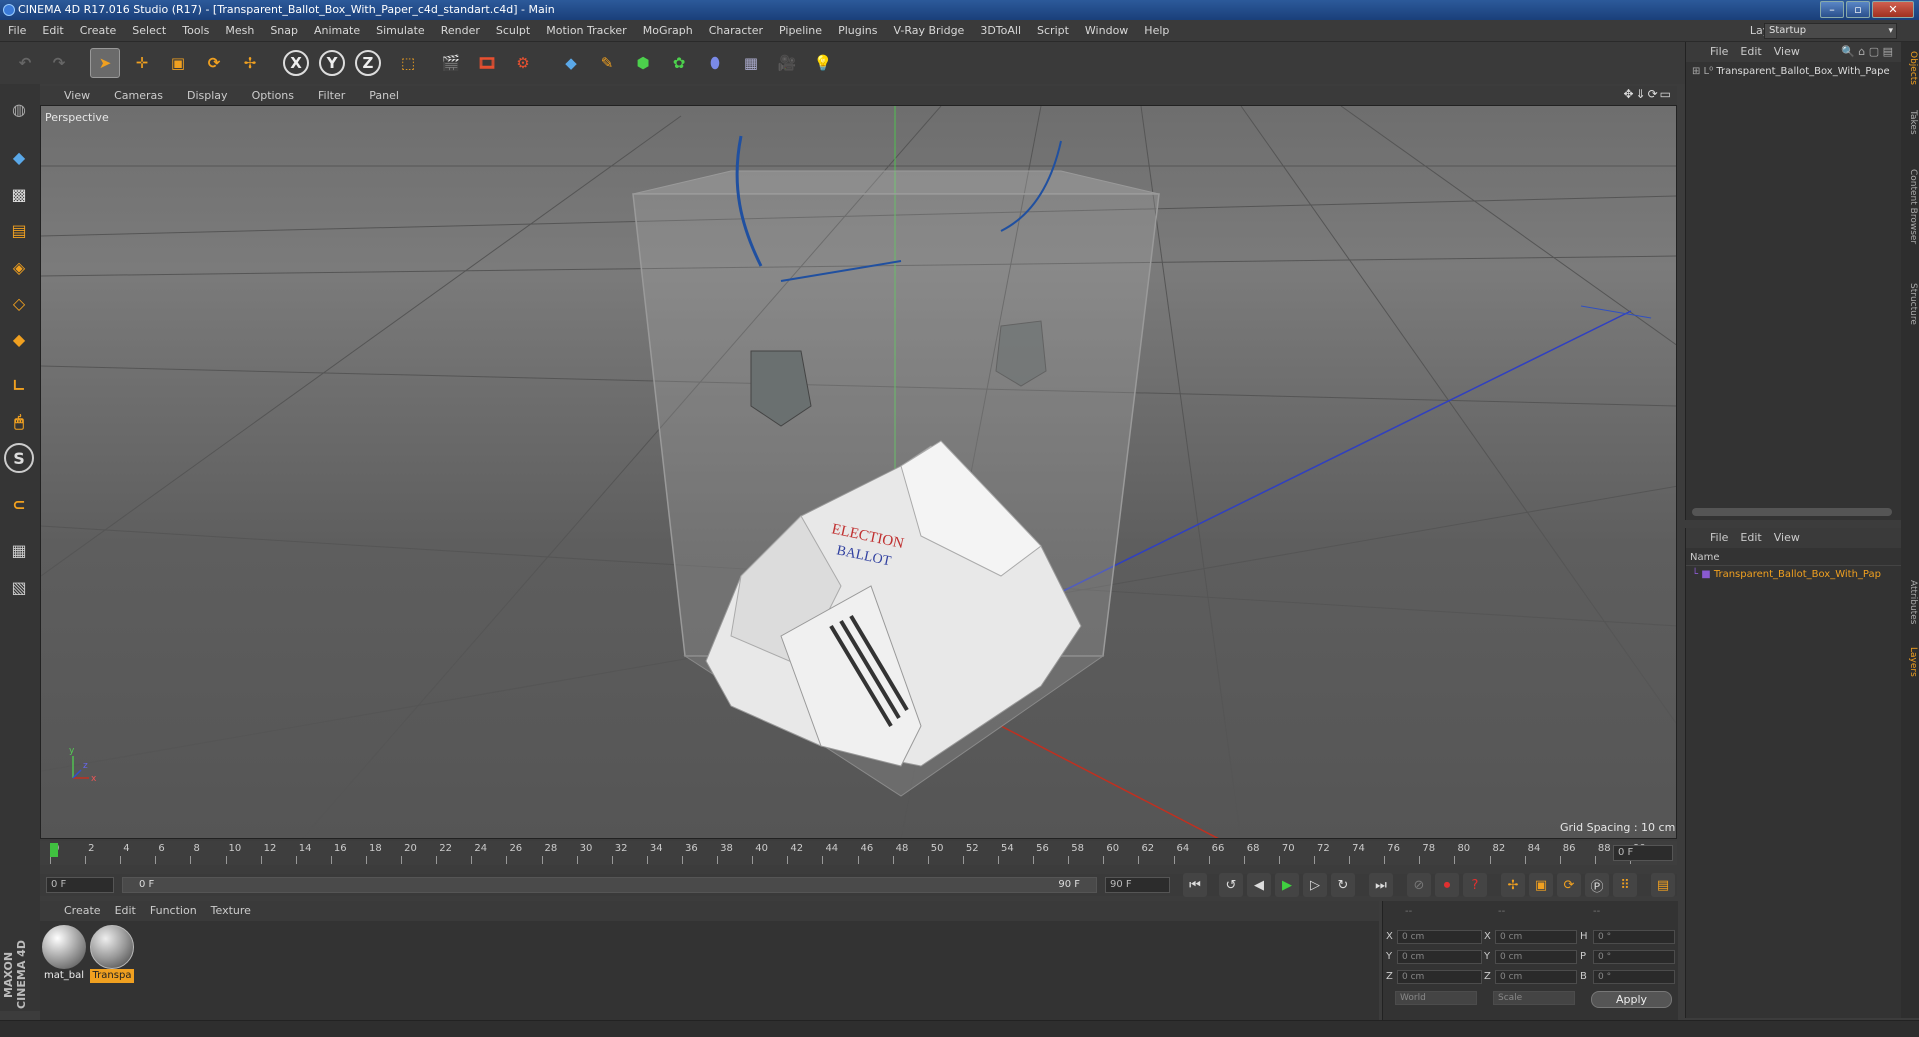 The height and width of the screenshot is (1037, 1919). I want to click on minimize-button: –, so click(1832, 9).